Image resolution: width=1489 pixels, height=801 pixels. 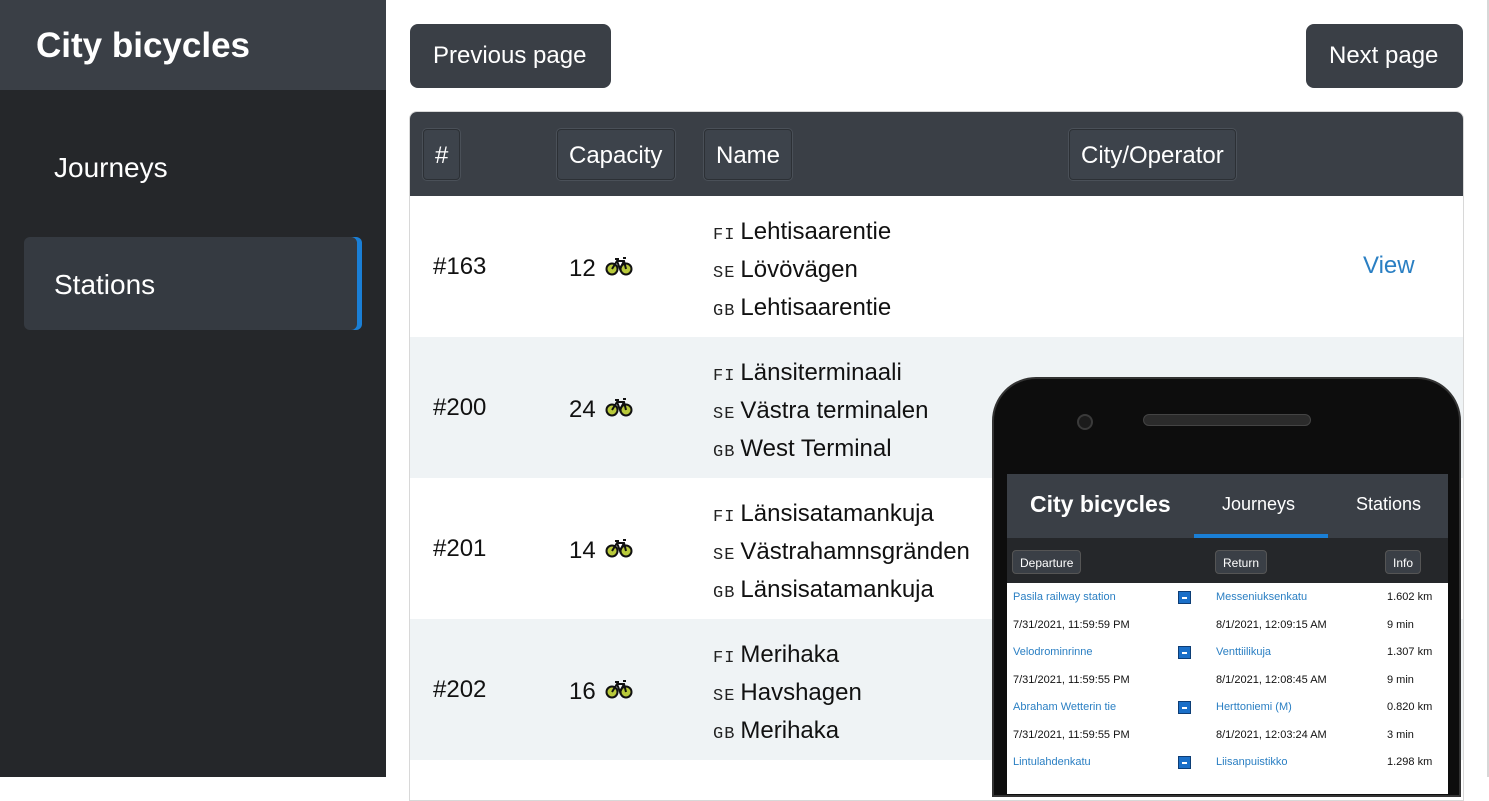 What do you see at coordinates (601, 551) in the screenshot?
I see `station-capacity: 14` at bounding box center [601, 551].